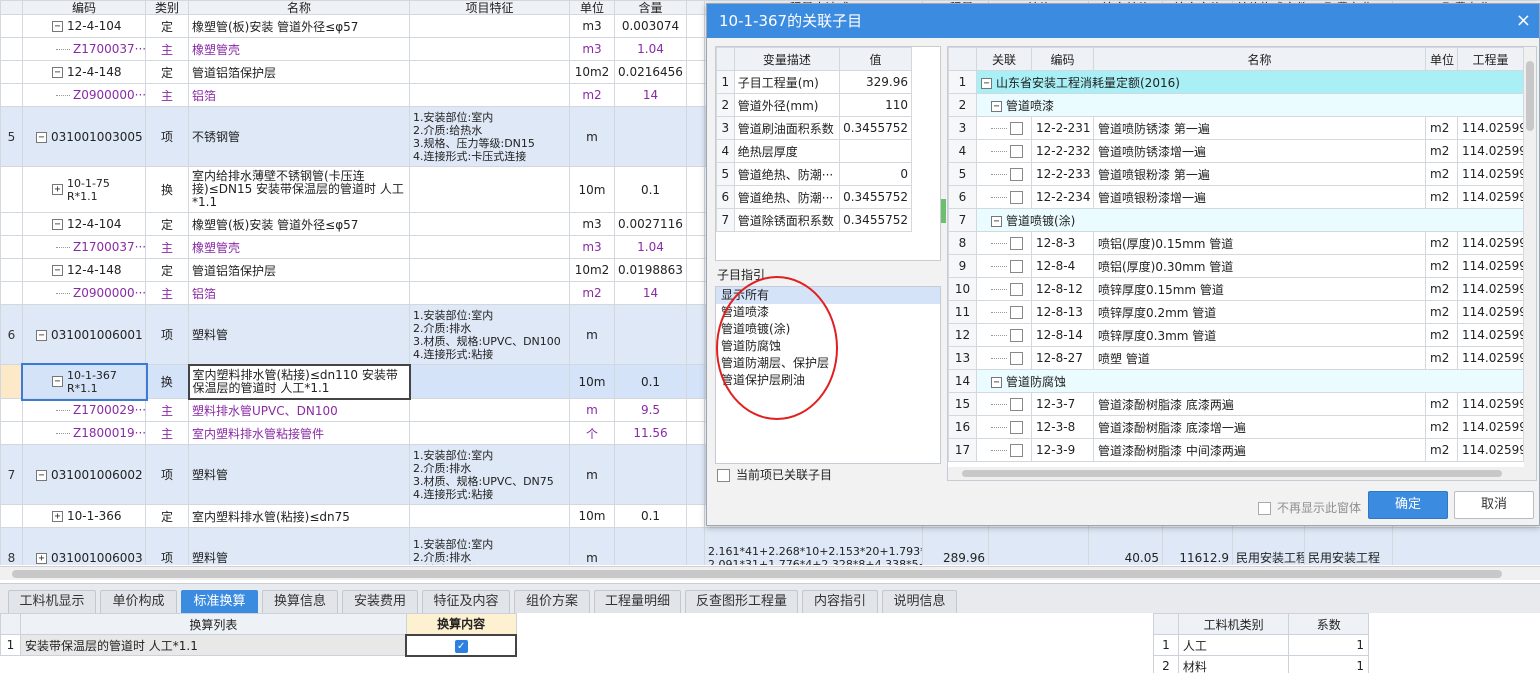 The height and width of the screenshot is (673, 1540). Describe the element at coordinates (300, 601) in the screenshot. I see `tab-4: 换算信息` at that location.